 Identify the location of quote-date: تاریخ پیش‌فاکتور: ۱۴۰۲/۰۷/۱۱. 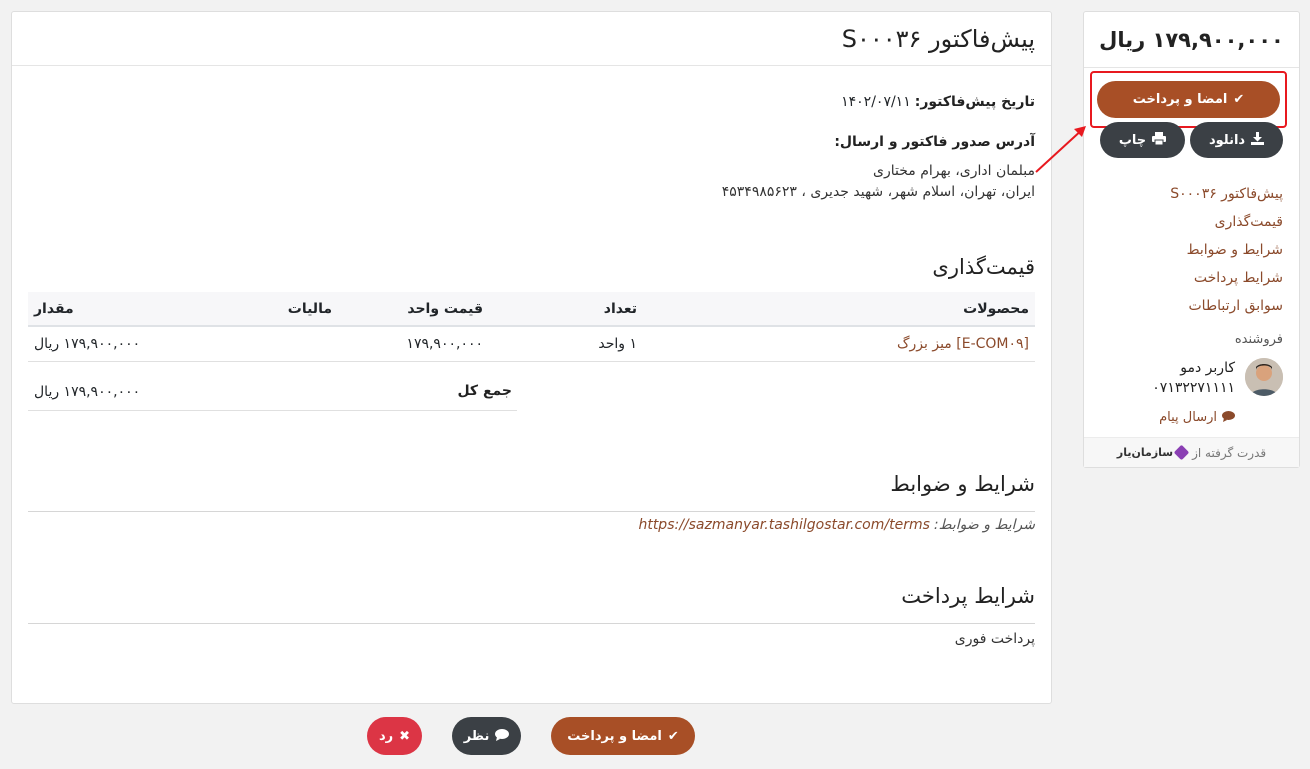
(938, 102).